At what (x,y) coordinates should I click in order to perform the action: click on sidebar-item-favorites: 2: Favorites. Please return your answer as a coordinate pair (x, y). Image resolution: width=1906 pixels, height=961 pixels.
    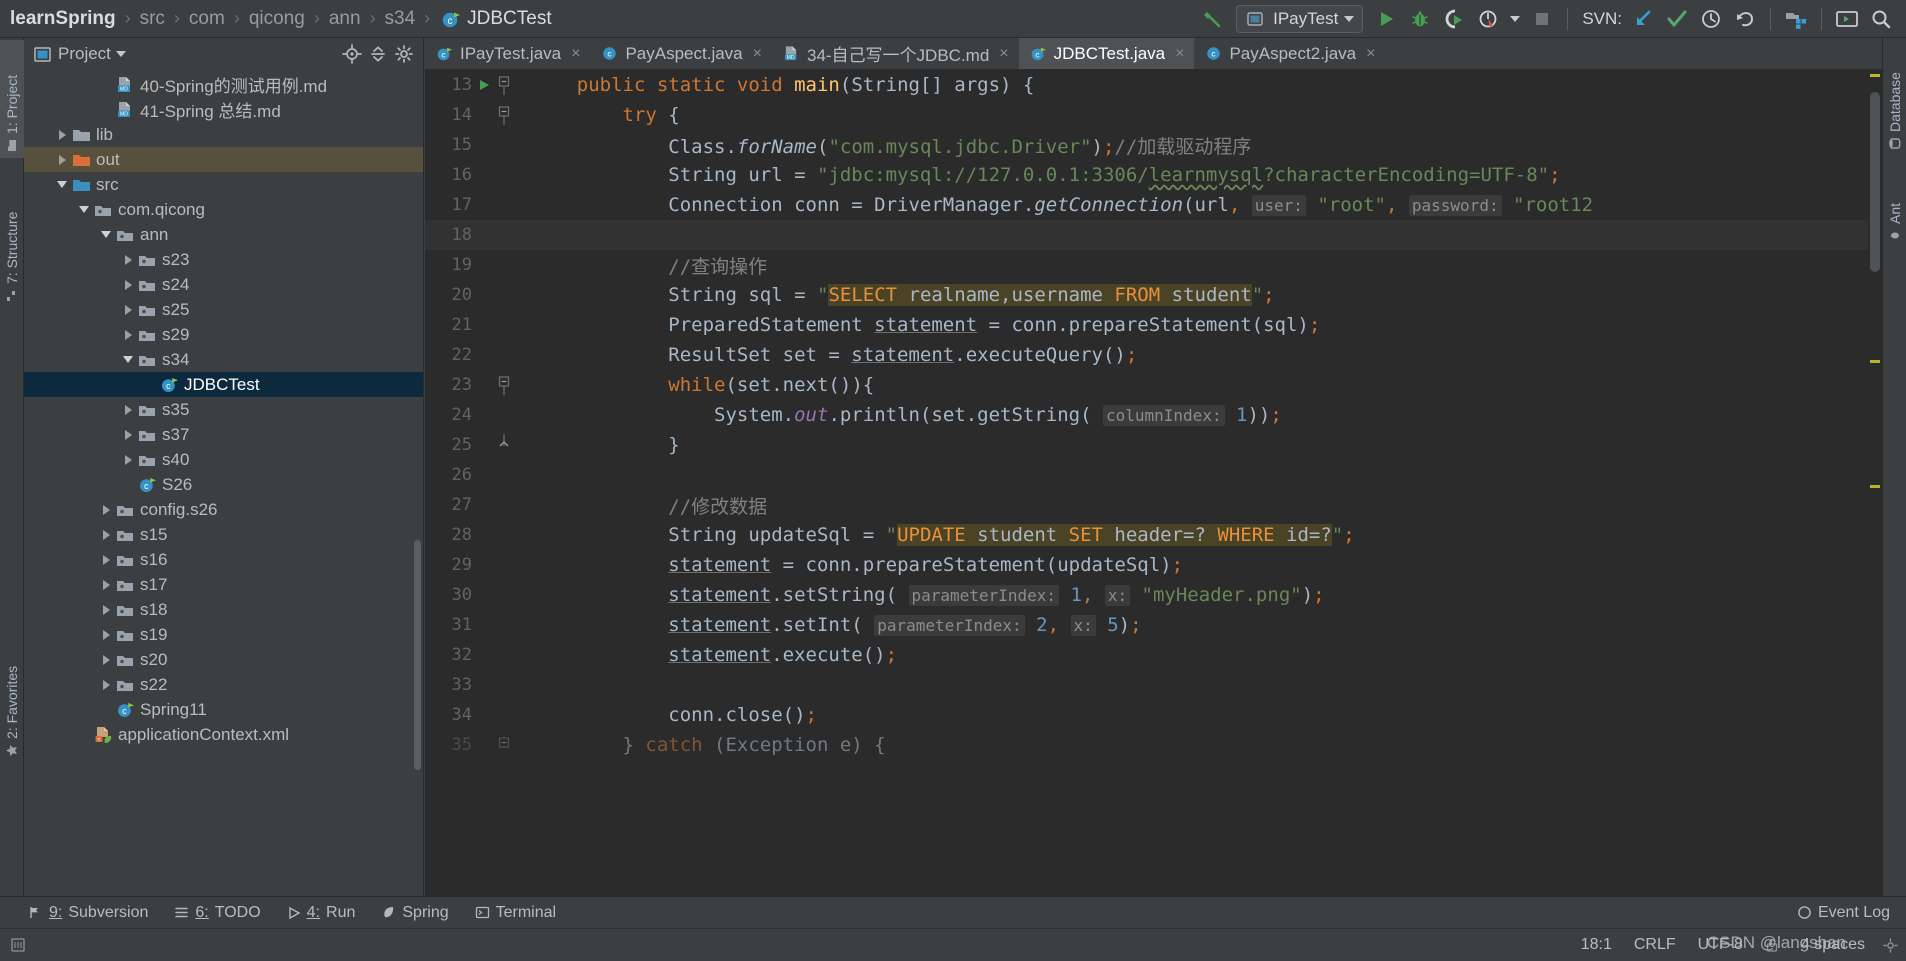
    Looking at the image, I should click on (12, 695).